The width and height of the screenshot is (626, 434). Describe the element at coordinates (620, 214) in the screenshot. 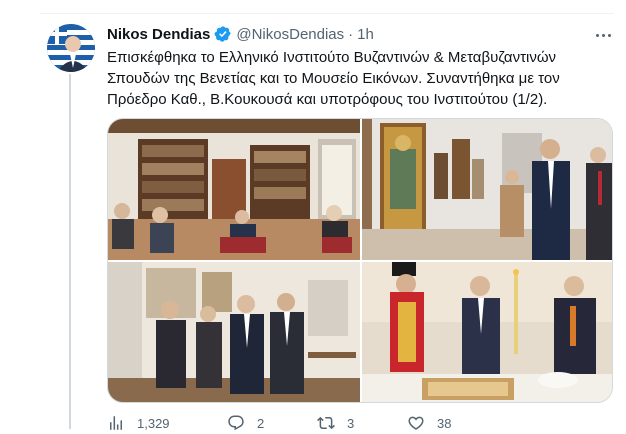

I see `page-right-margin` at that location.